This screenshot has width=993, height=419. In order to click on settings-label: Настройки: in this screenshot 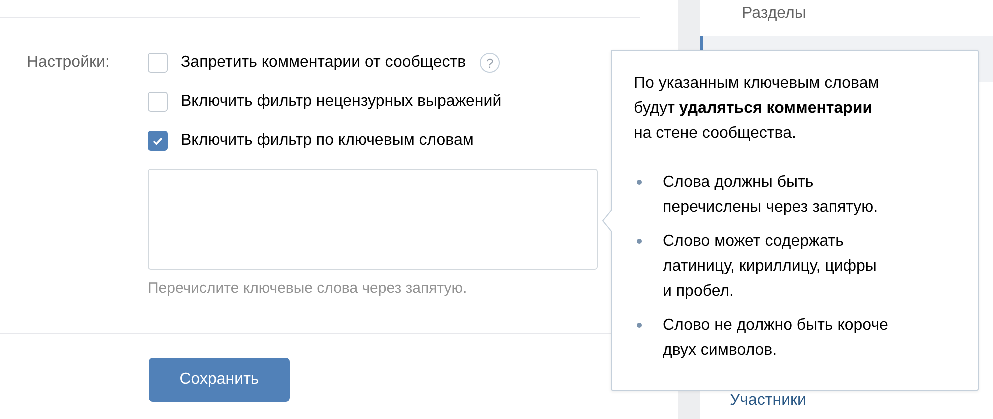, I will do `click(69, 63)`.